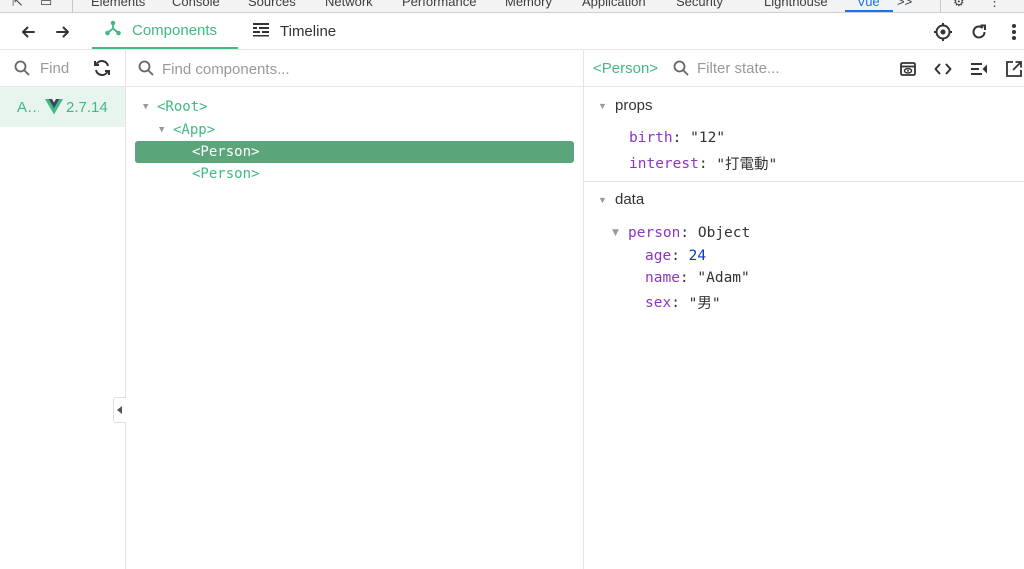 The width and height of the screenshot is (1024, 569). I want to click on prop-field-birth: birth: "12", so click(677, 138).